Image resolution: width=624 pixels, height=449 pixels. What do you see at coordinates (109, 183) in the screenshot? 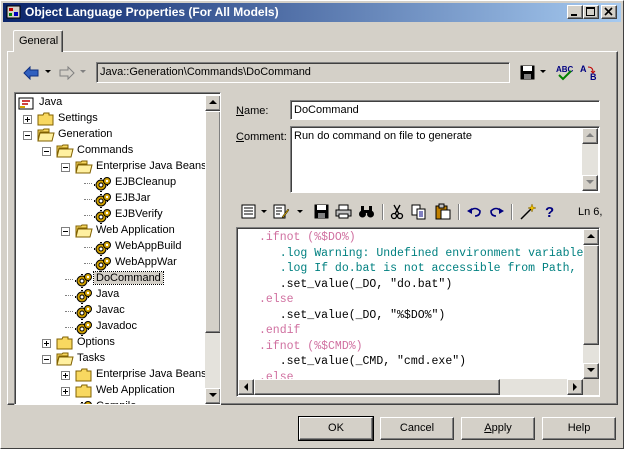
I see `tree-item: EJBCleanup` at bounding box center [109, 183].